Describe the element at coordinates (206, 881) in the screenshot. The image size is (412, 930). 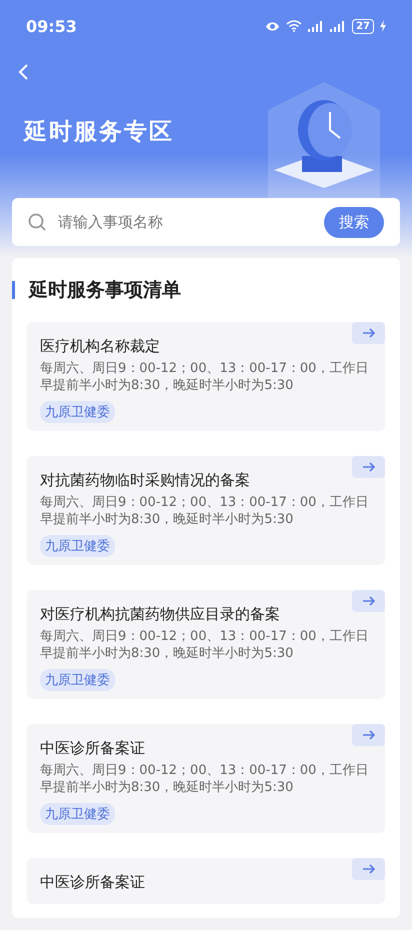
I see `service-card: 中医诊所备案证` at that location.